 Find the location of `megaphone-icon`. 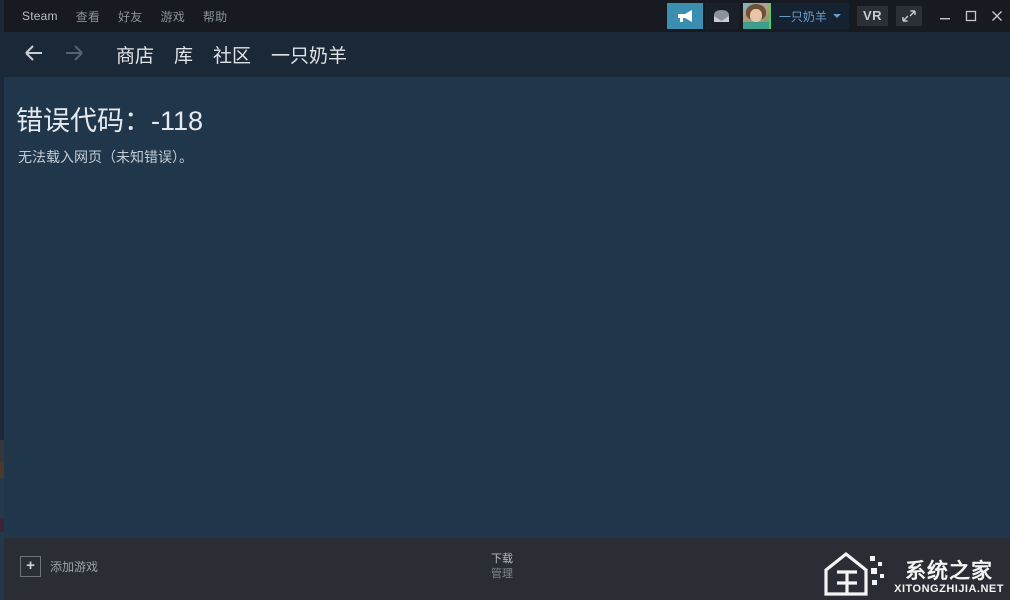

megaphone-icon is located at coordinates (684, 16).